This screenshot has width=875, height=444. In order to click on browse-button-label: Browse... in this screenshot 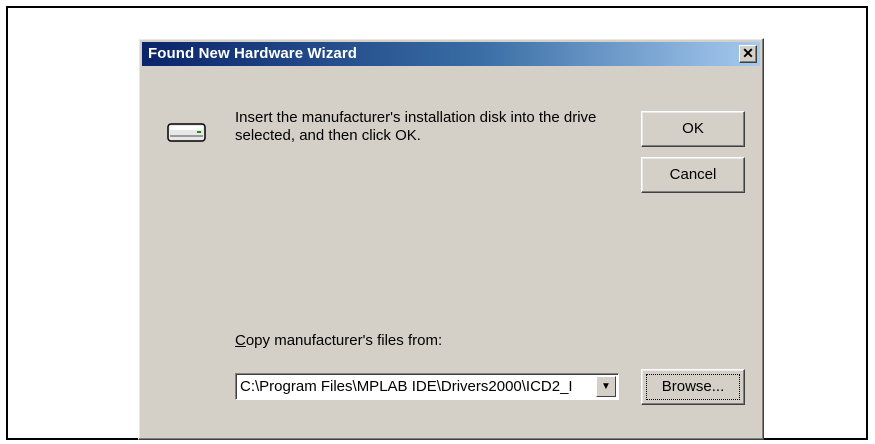, I will do `click(693, 386)`.